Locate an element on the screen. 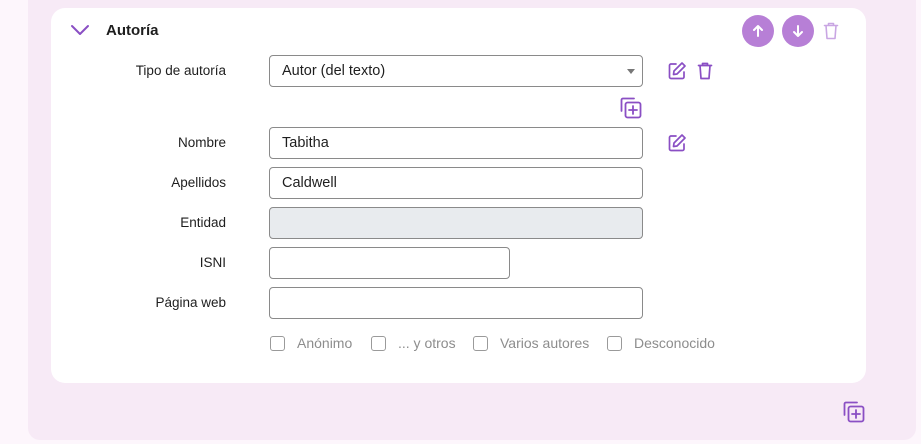 The width and height of the screenshot is (921, 444). delete-tipo-button is located at coordinates (705, 73).